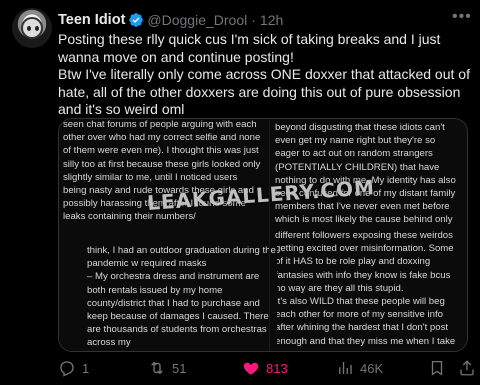 This screenshot has width=480, height=385. What do you see at coordinates (29, 28) in the screenshot?
I see `avatar-eye-left` at bounding box center [29, 28].